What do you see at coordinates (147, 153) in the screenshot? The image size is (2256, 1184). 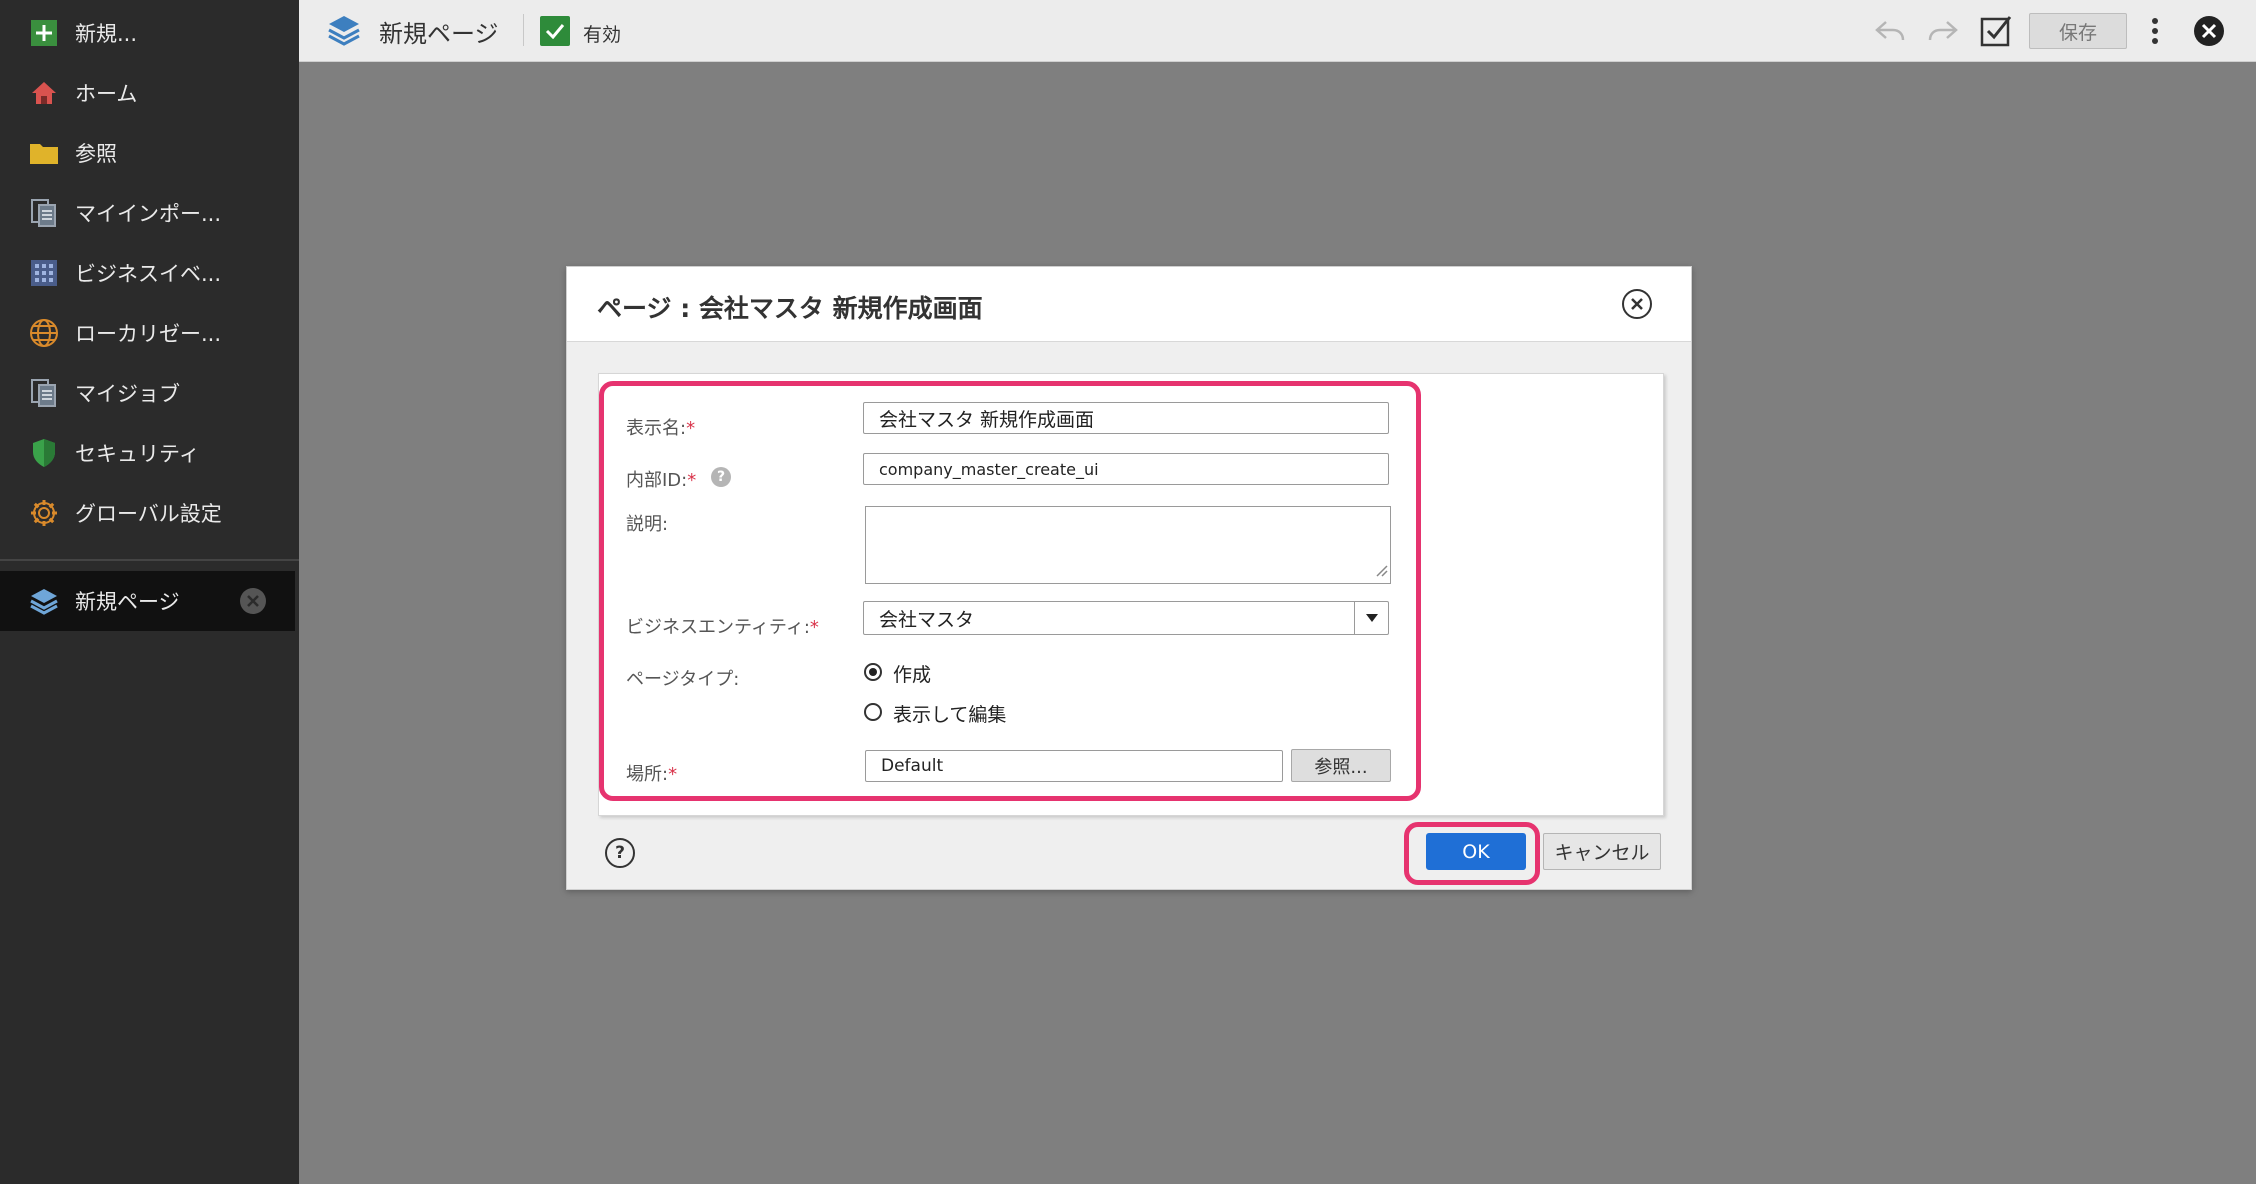 I see `sidebar-item-browse: 参照` at bounding box center [147, 153].